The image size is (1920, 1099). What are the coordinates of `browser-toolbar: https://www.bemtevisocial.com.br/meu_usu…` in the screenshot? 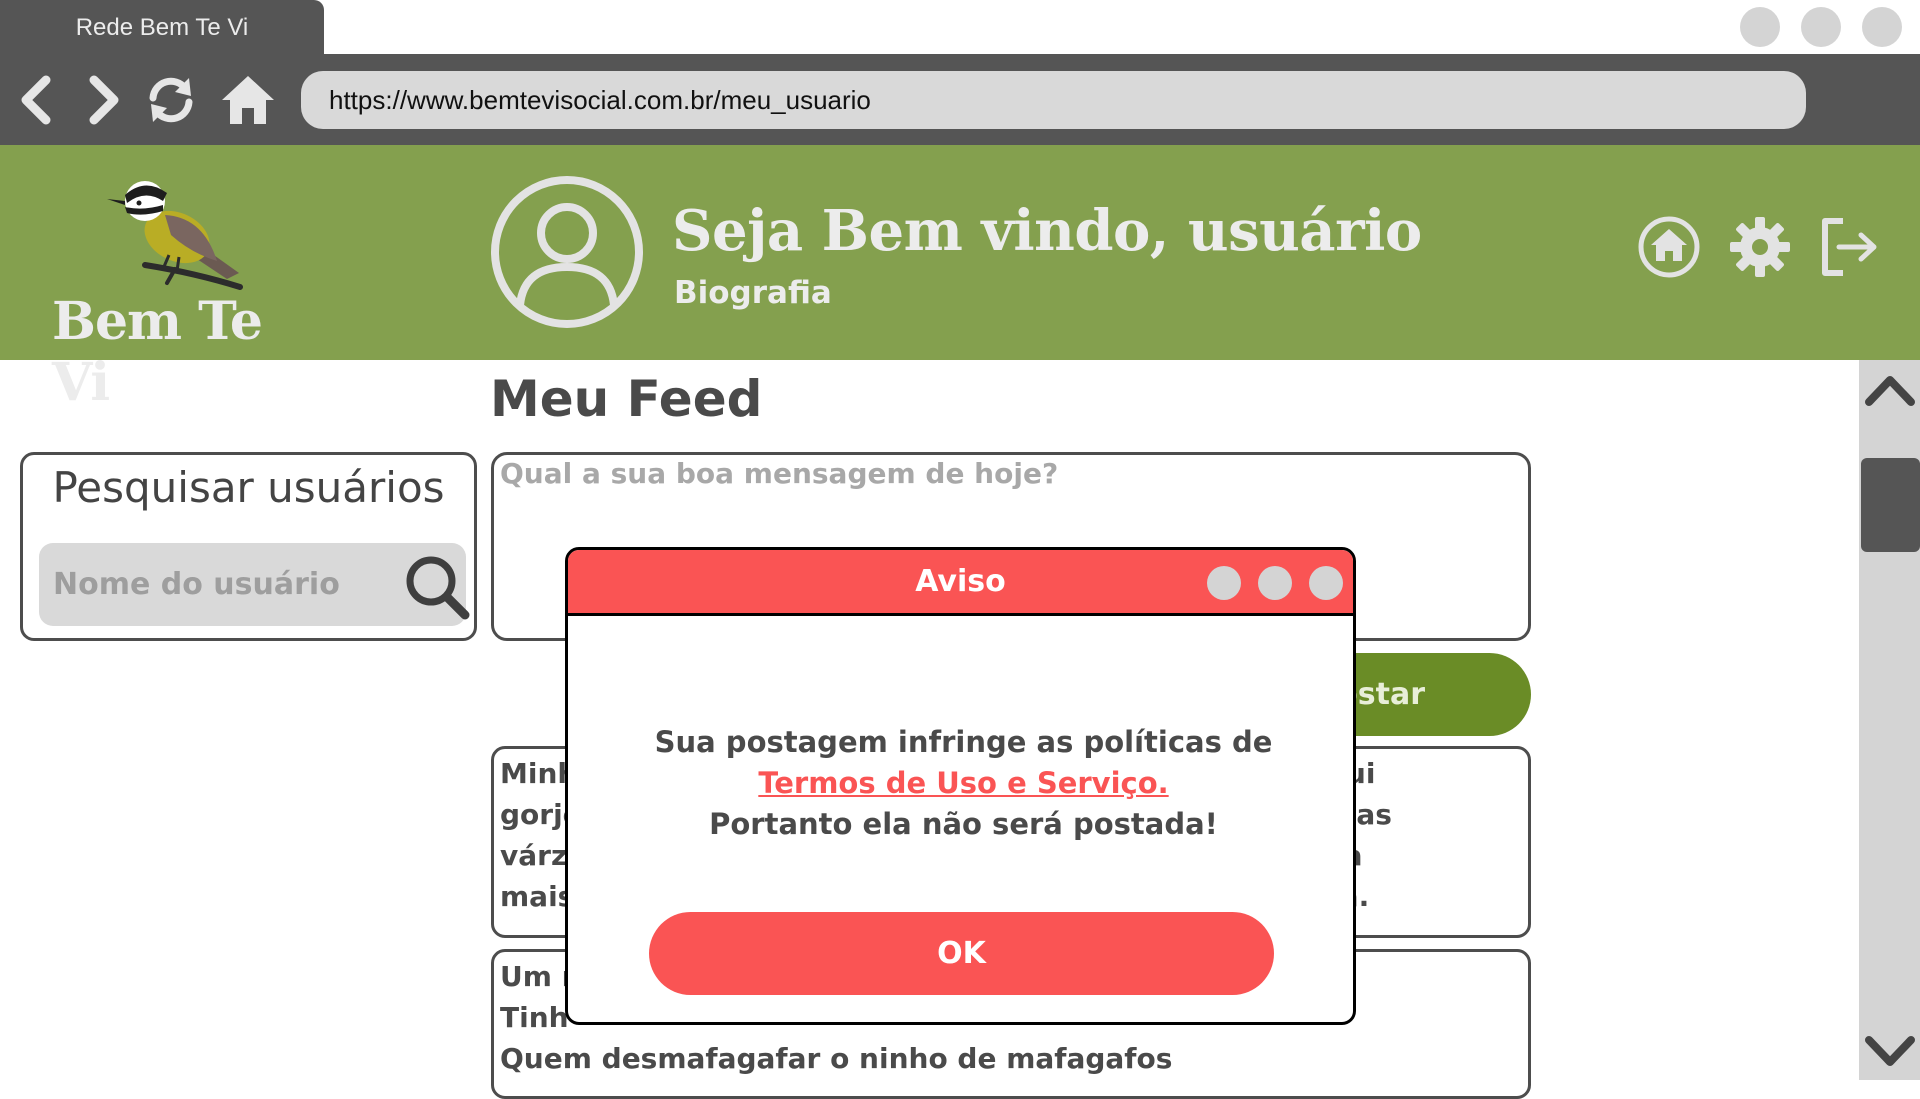 It's located at (960, 99).